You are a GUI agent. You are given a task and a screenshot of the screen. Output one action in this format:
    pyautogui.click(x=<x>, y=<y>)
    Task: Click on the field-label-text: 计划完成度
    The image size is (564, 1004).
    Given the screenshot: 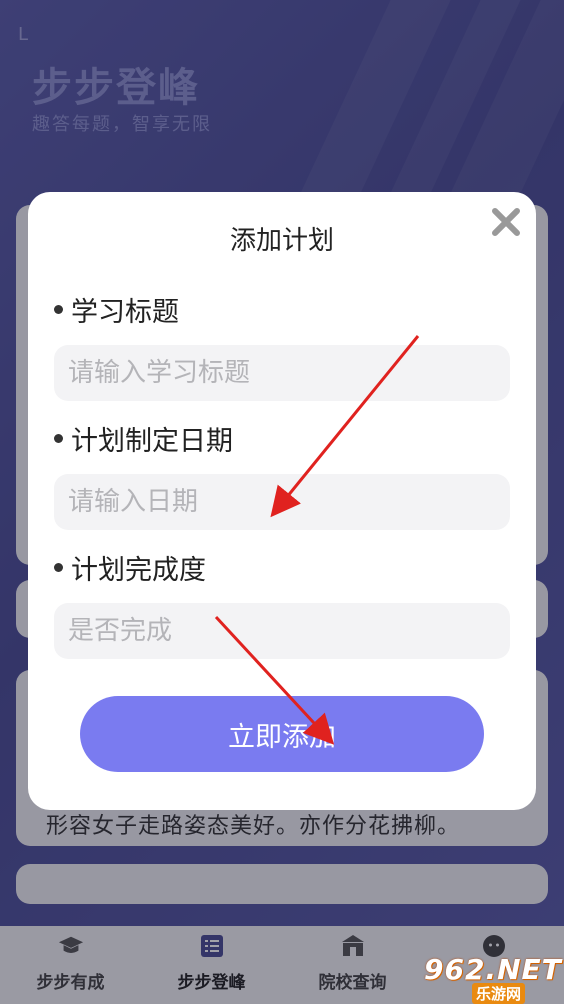 What is the action you would take?
    pyautogui.click(x=138, y=570)
    